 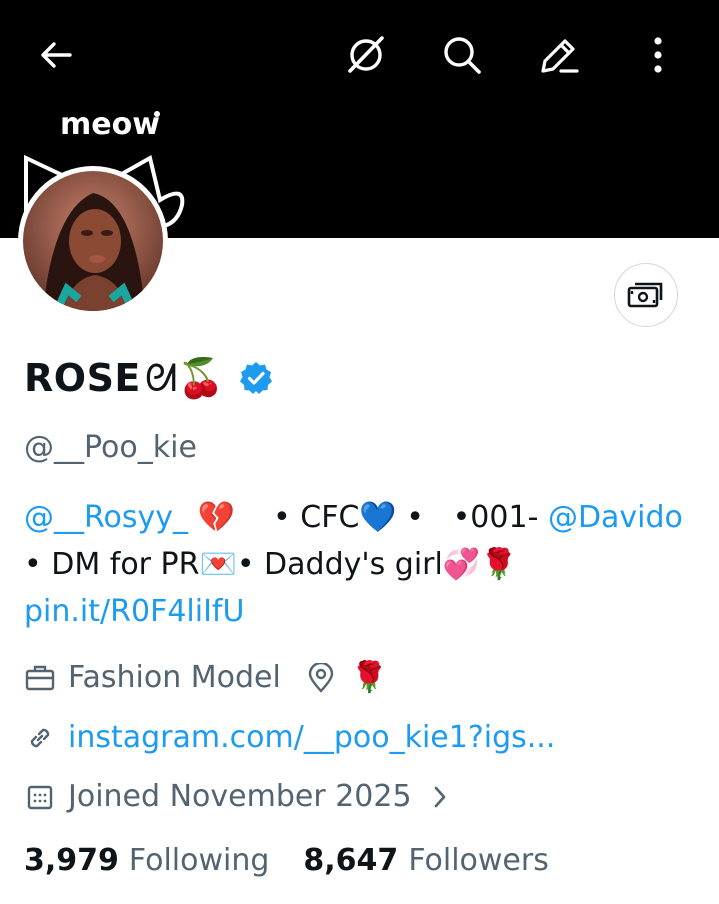 I want to click on more-button, so click(x=658, y=55).